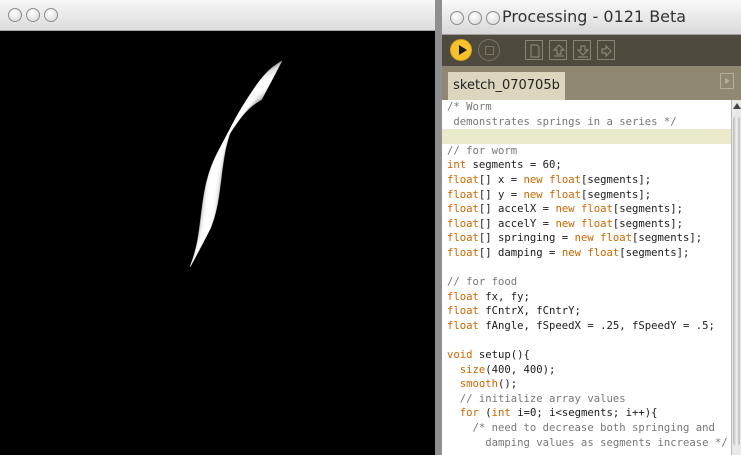 Image resolution: width=741 pixels, height=455 pixels. What do you see at coordinates (586, 370) in the screenshot?
I see `code-line: size(400, 400);` at bounding box center [586, 370].